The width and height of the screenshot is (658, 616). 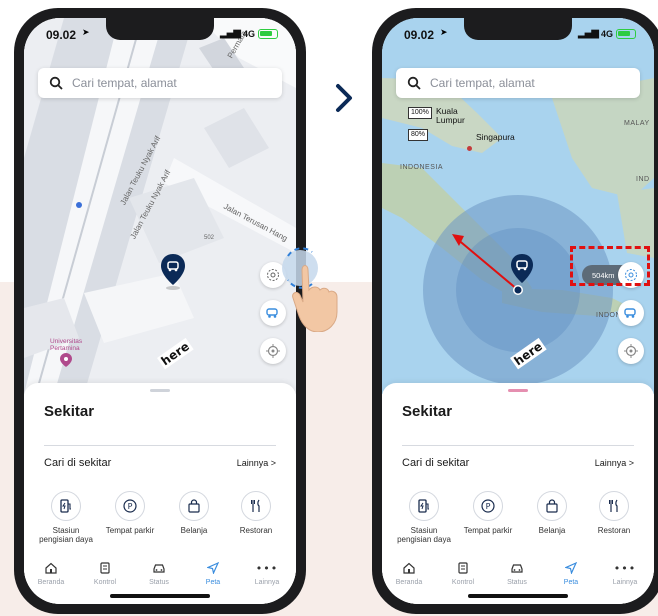 I want to click on car-icon, so click(x=159, y=568).